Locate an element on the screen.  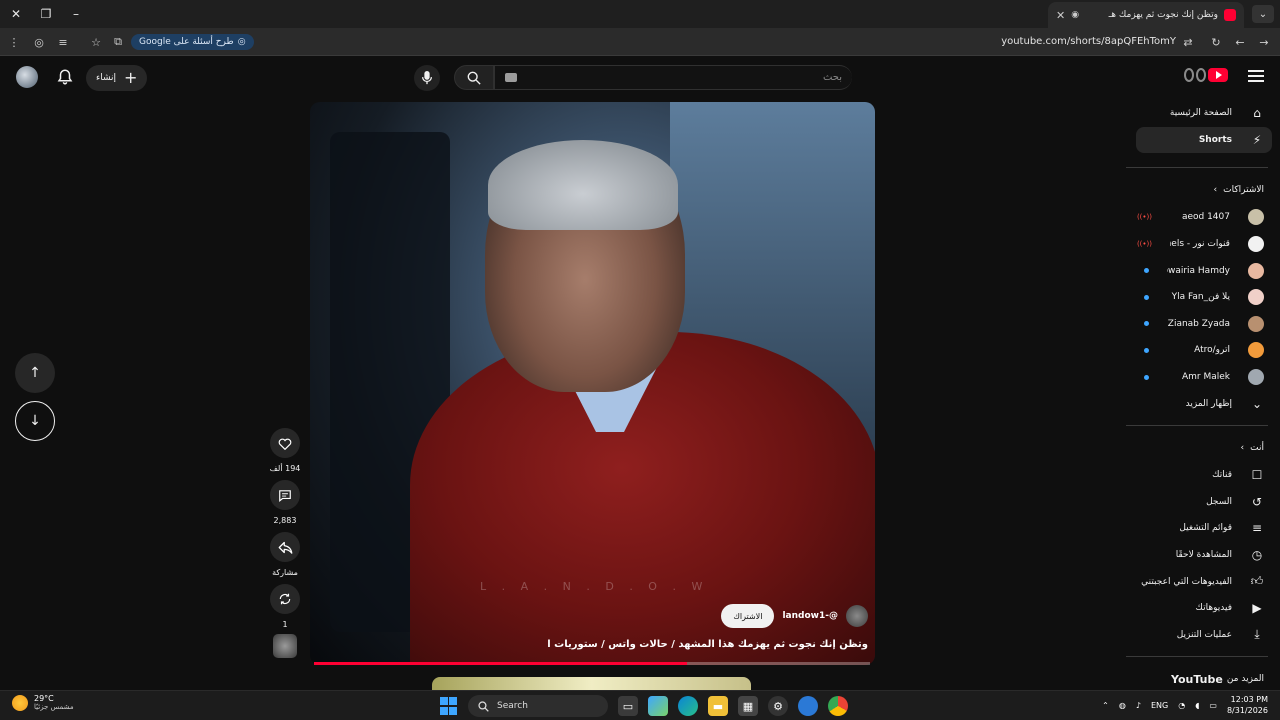
share-icon is located at coordinates (285, 547).